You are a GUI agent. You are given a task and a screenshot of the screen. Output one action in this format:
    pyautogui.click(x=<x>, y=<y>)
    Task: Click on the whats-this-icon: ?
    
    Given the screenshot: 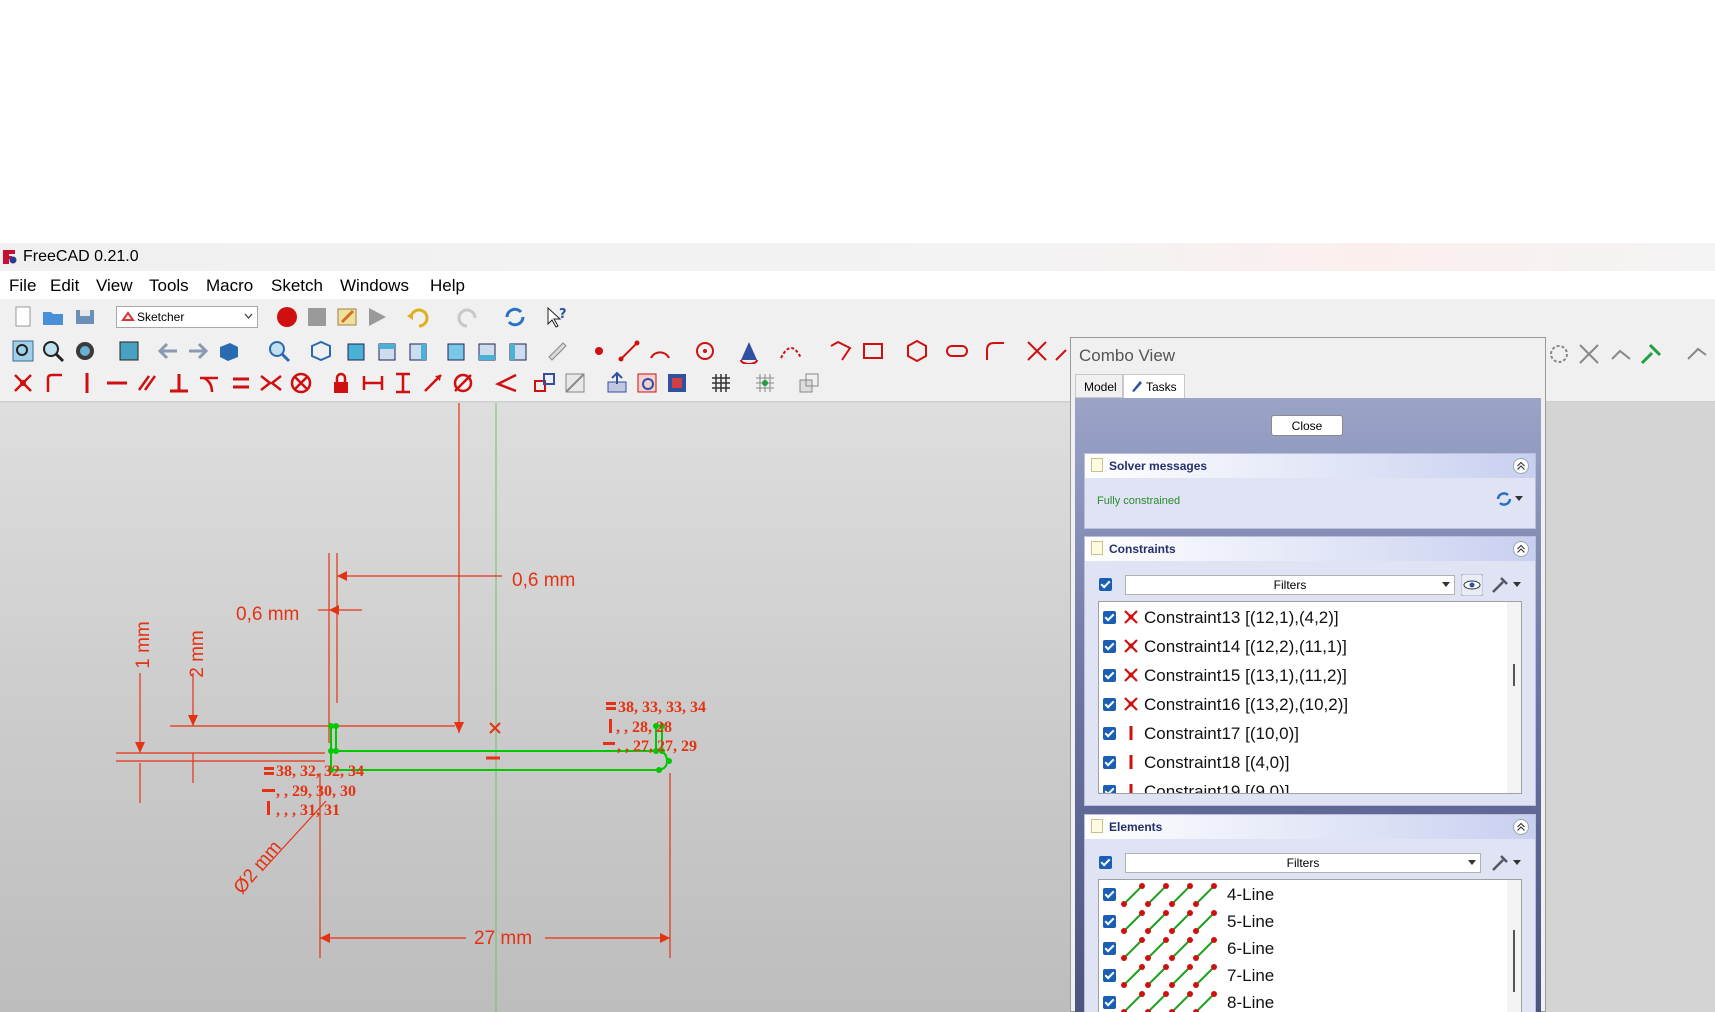 What is the action you would take?
    pyautogui.click(x=557, y=317)
    